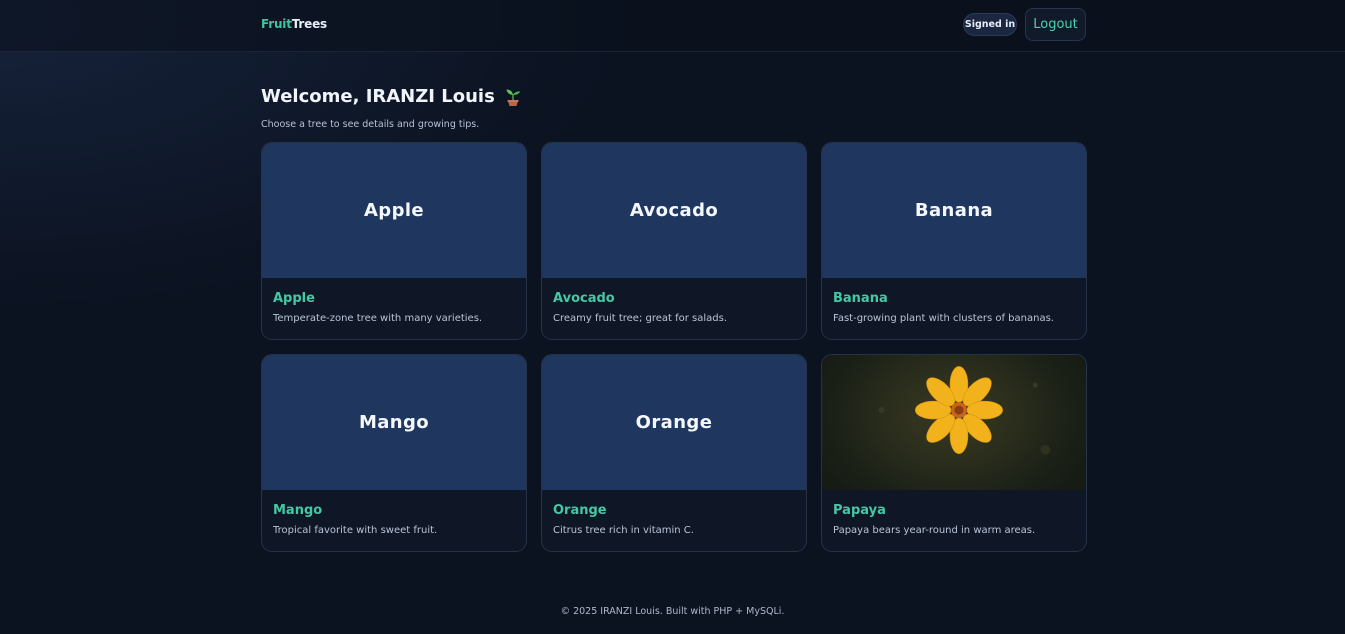 The image size is (1345, 634). I want to click on card-photo, so click(954, 422).